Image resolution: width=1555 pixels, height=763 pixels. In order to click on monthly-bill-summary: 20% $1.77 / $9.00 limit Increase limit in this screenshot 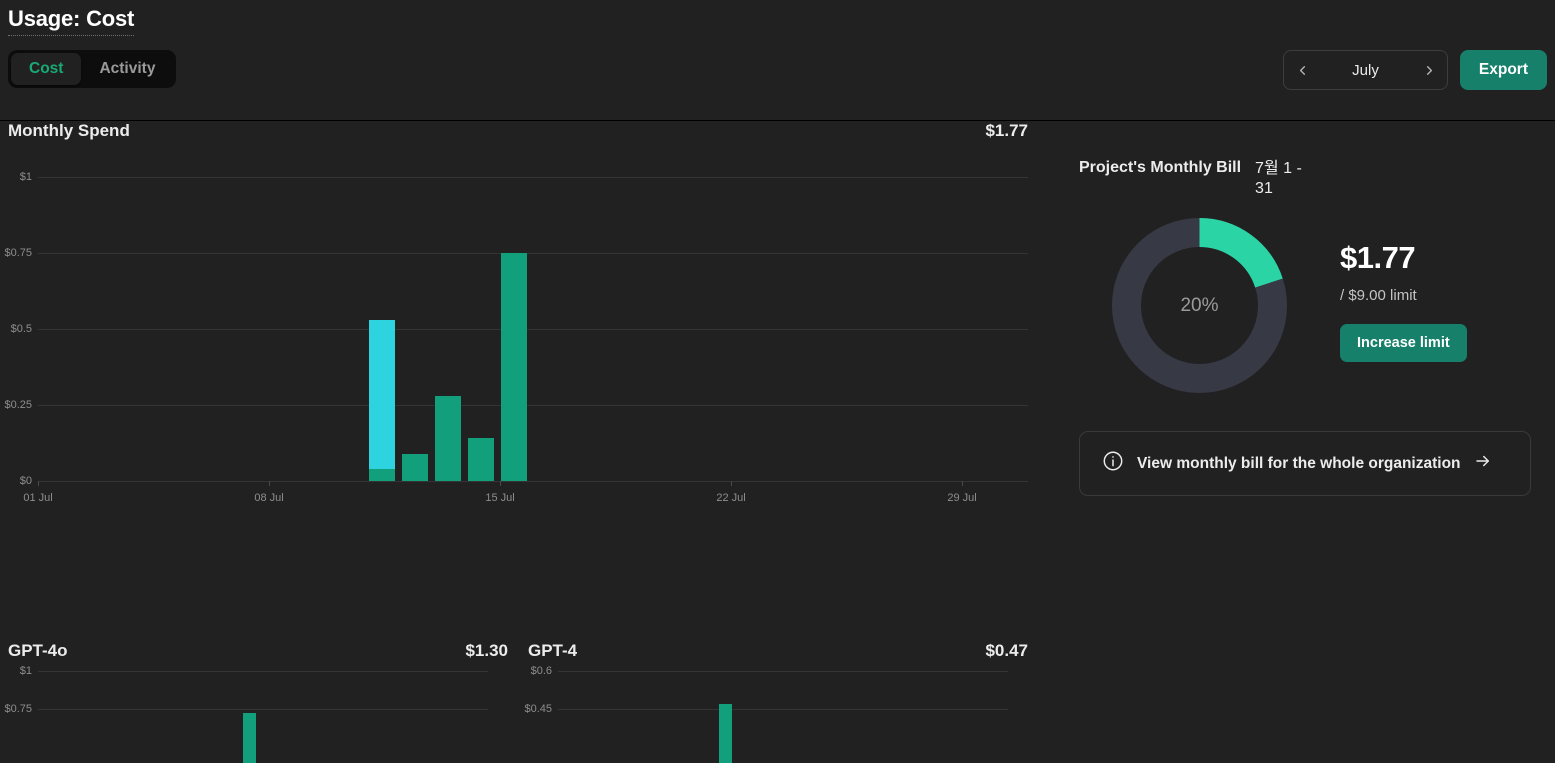, I will do `click(1305, 310)`.